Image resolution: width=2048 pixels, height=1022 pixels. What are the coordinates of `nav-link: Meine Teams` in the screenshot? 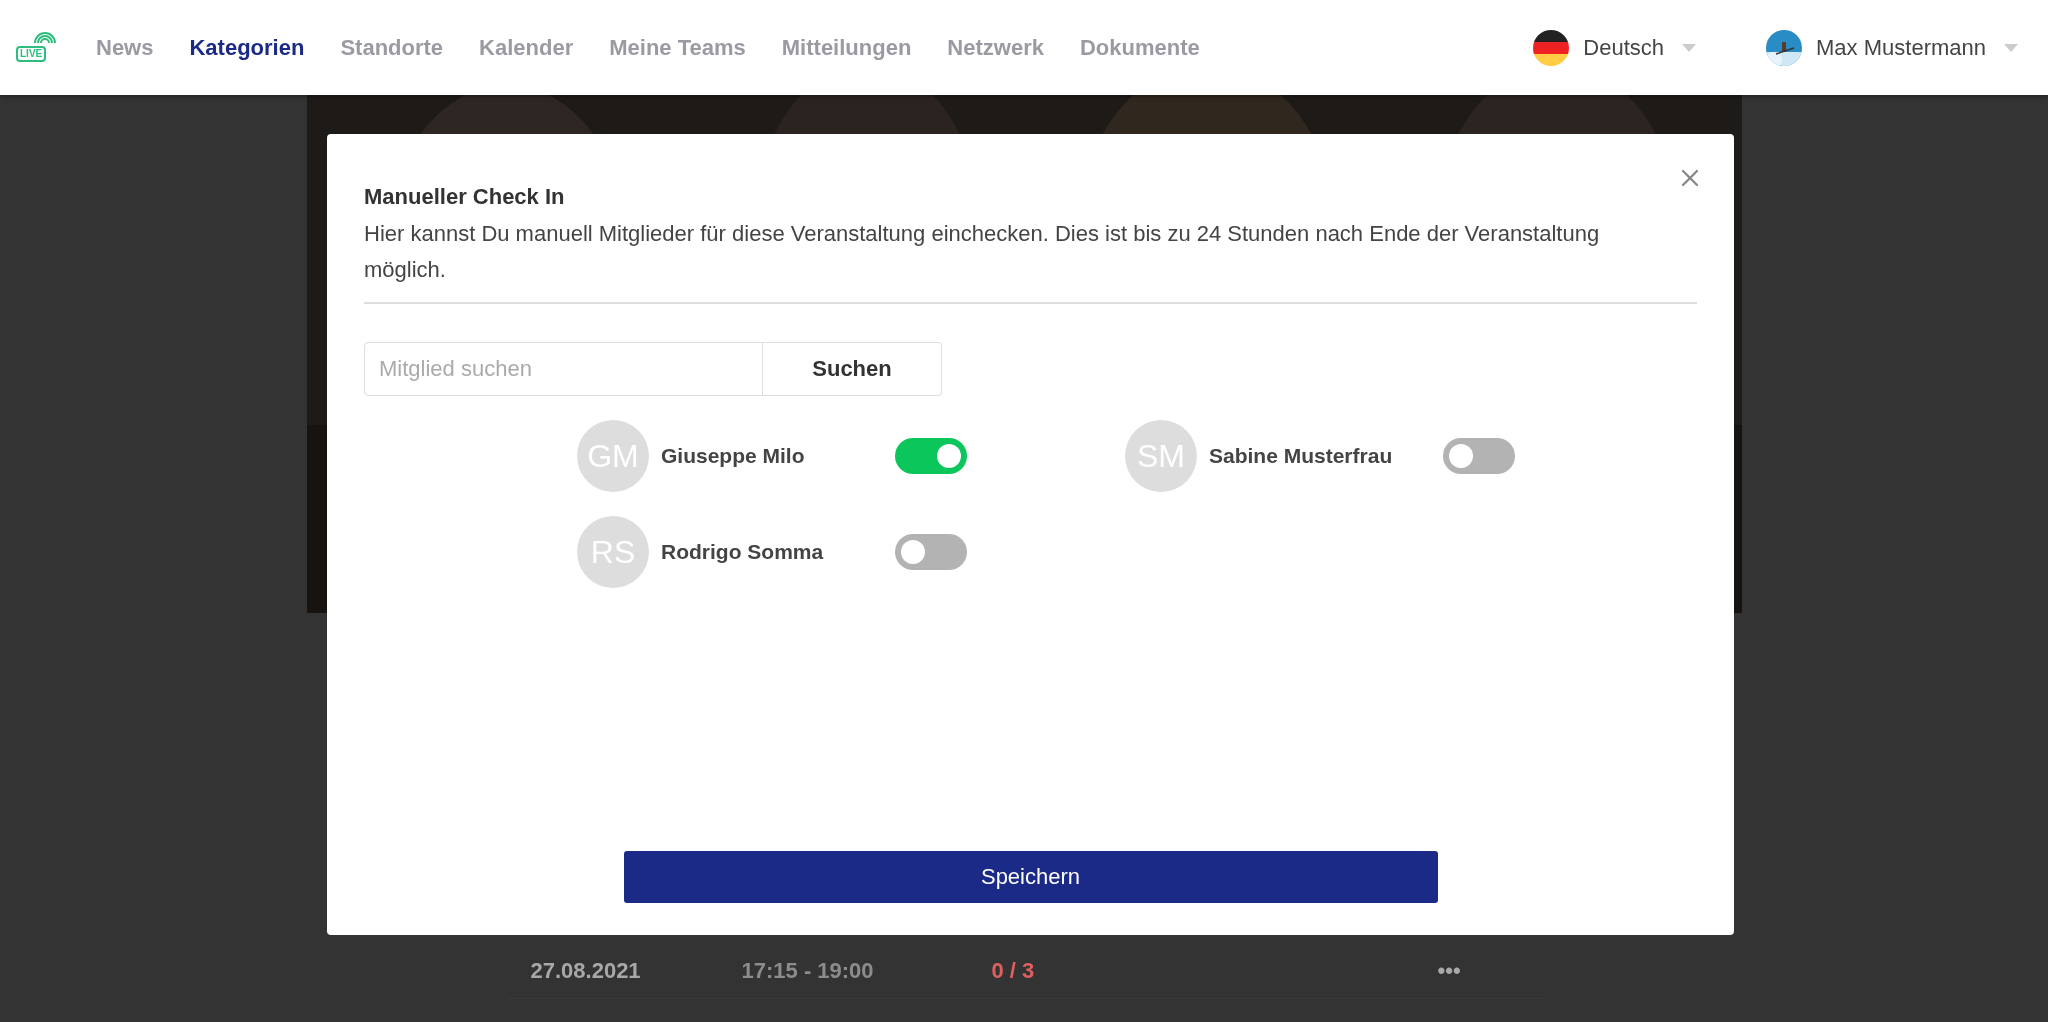 It's located at (677, 47).